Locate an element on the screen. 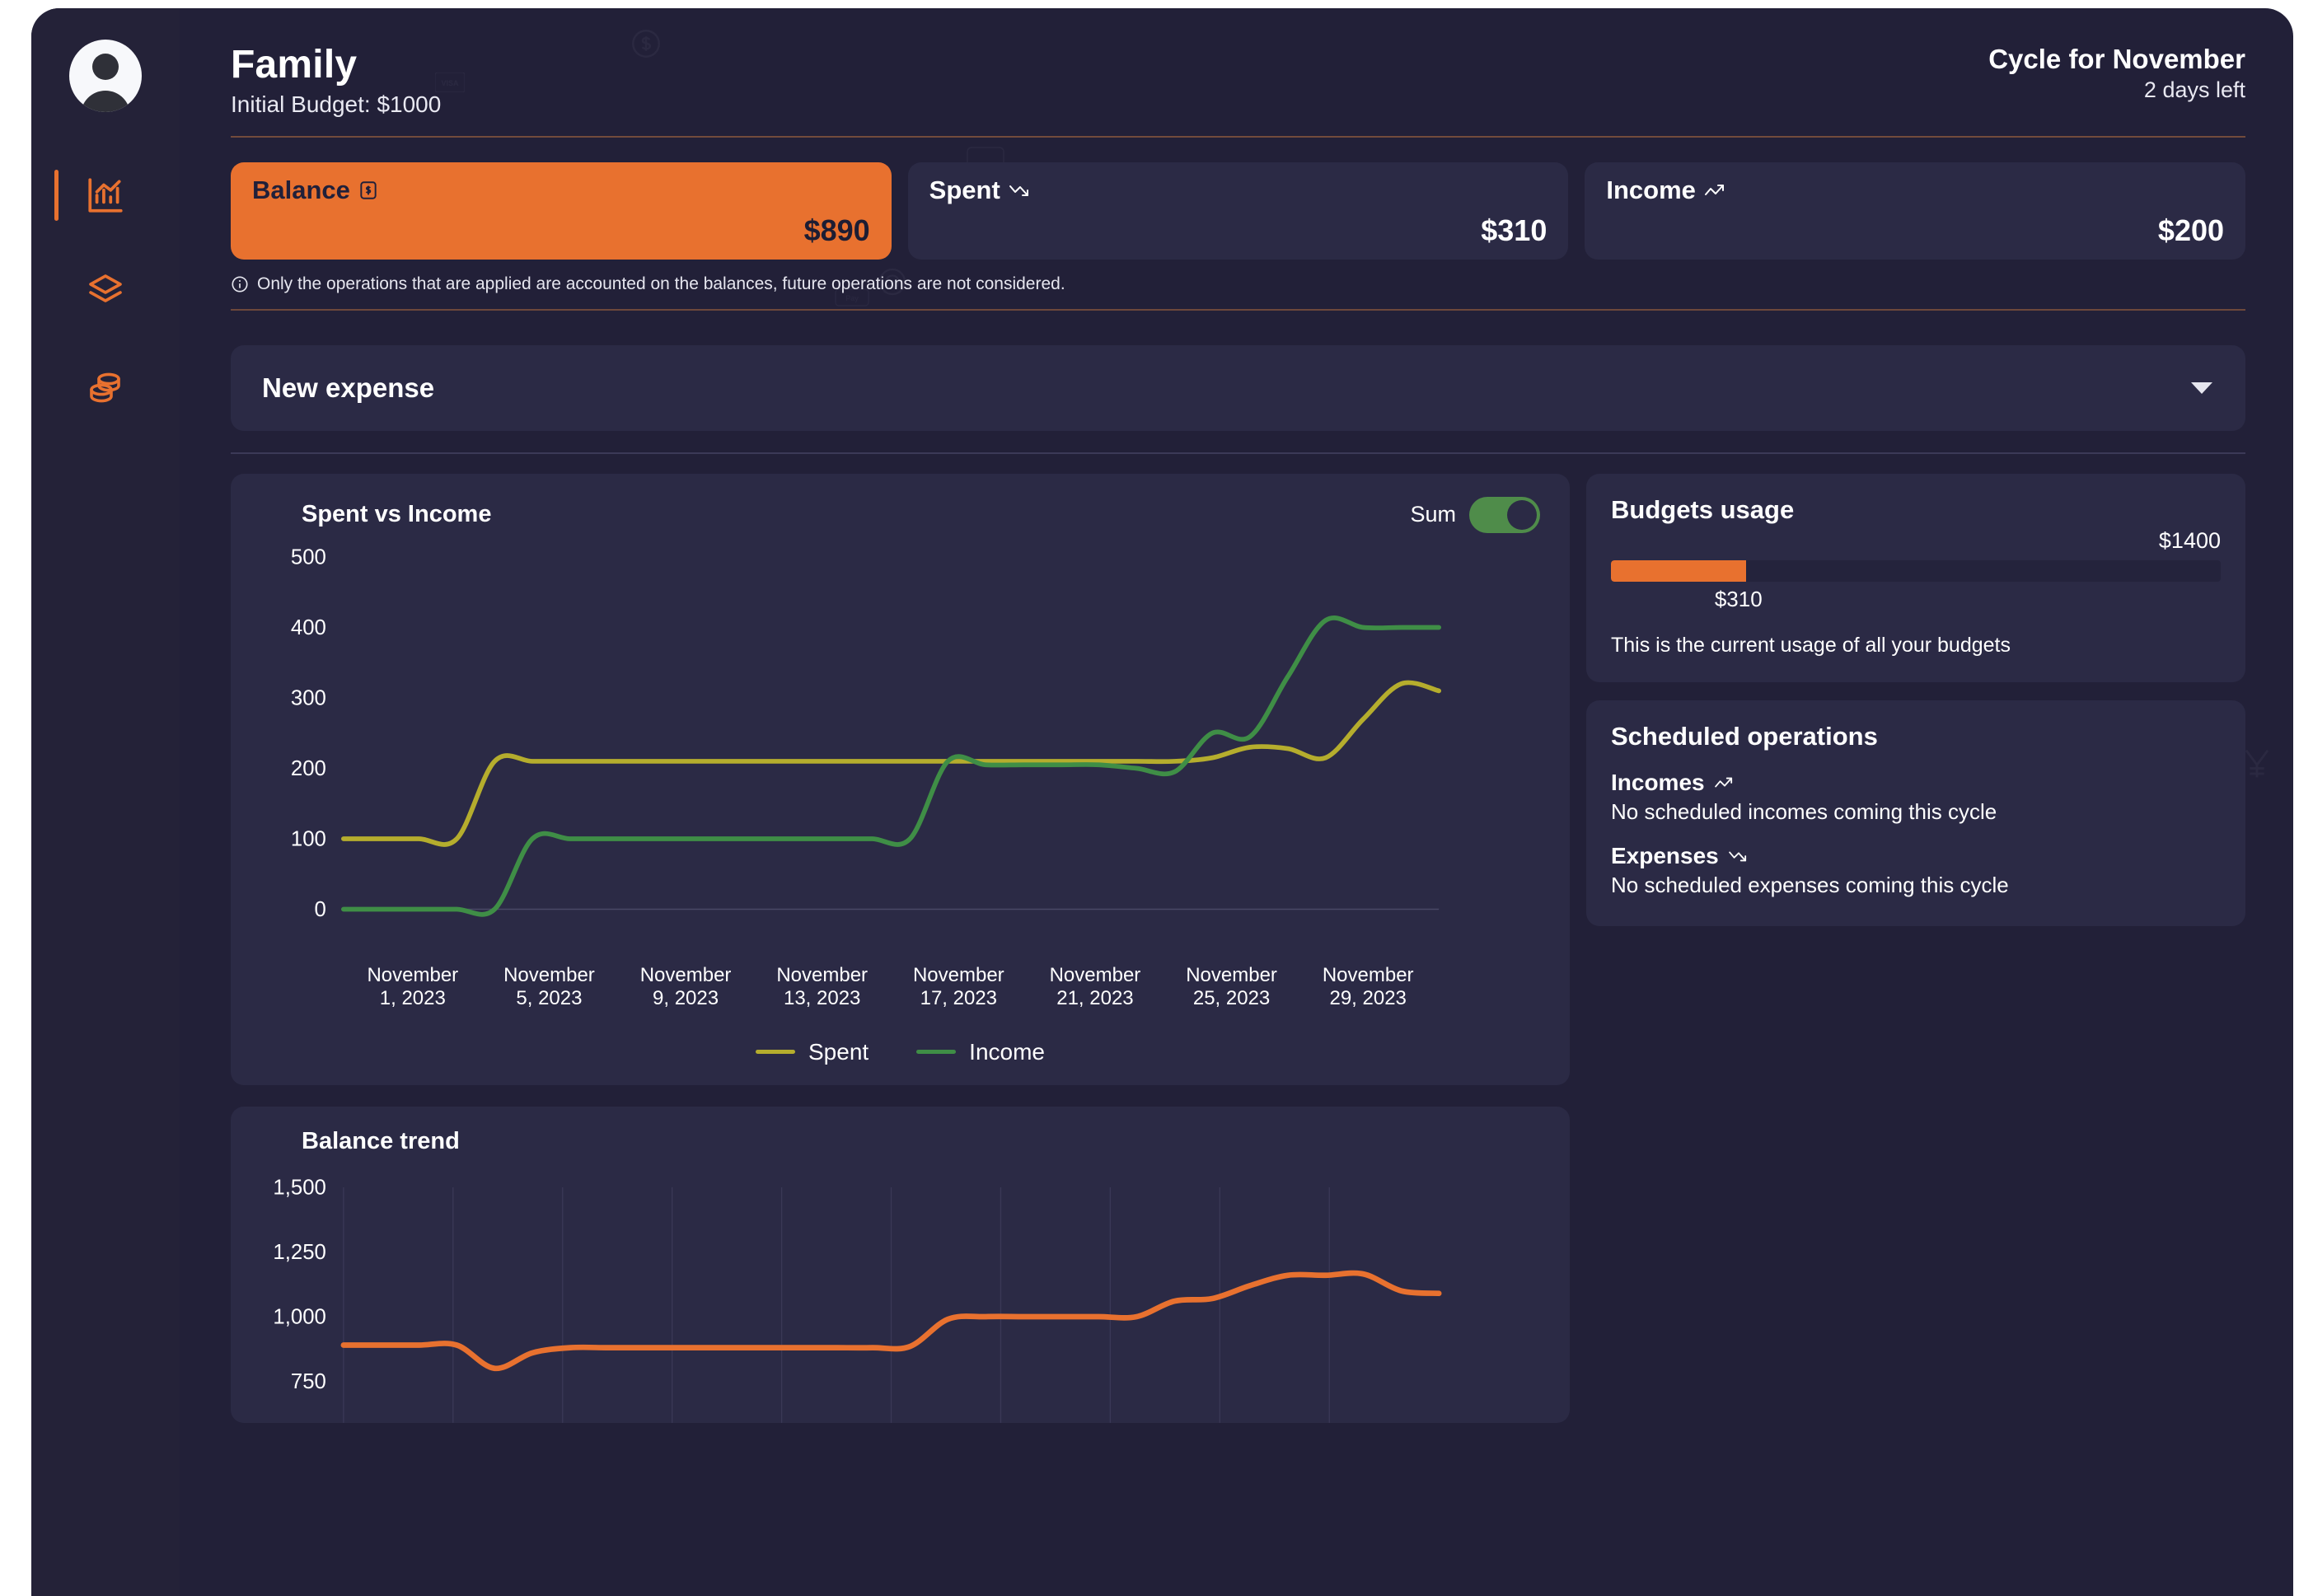 The width and height of the screenshot is (2313, 1596). scheduled-expenses-label: Expenses is located at coordinates (1665, 855).